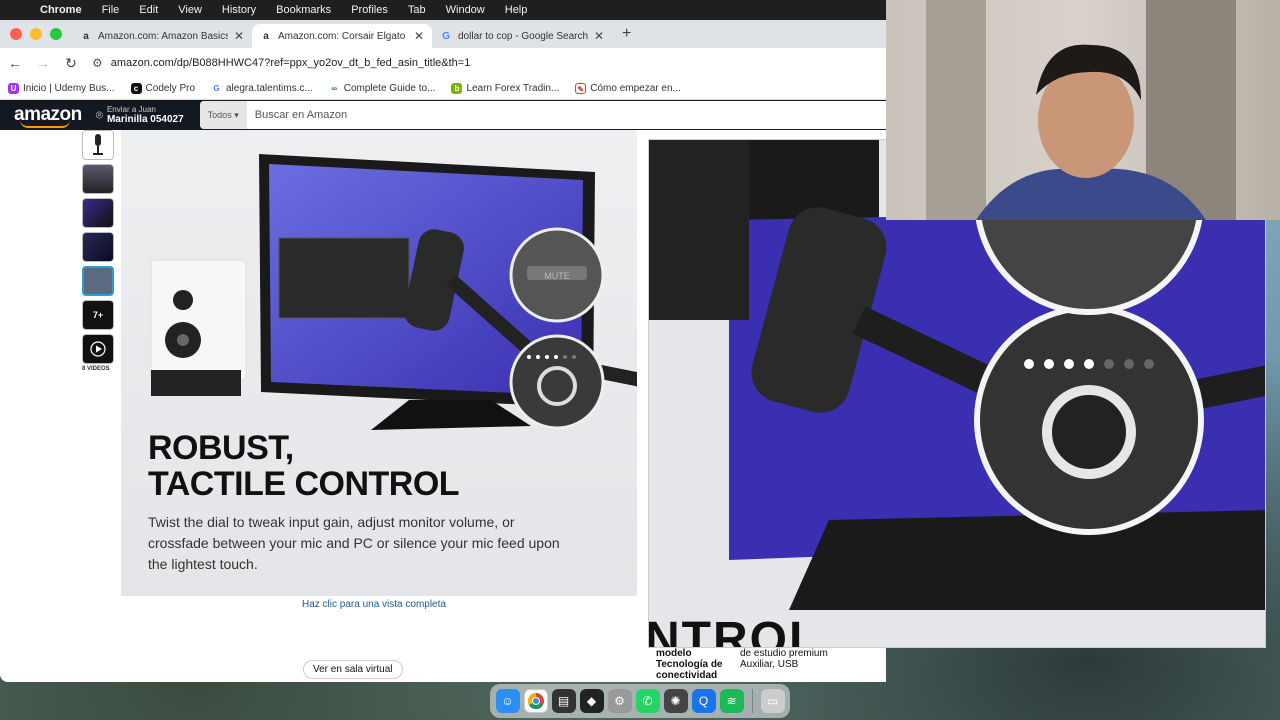 The width and height of the screenshot is (1280, 720). What do you see at coordinates (239, 10) in the screenshot?
I see `menu-history: History` at bounding box center [239, 10].